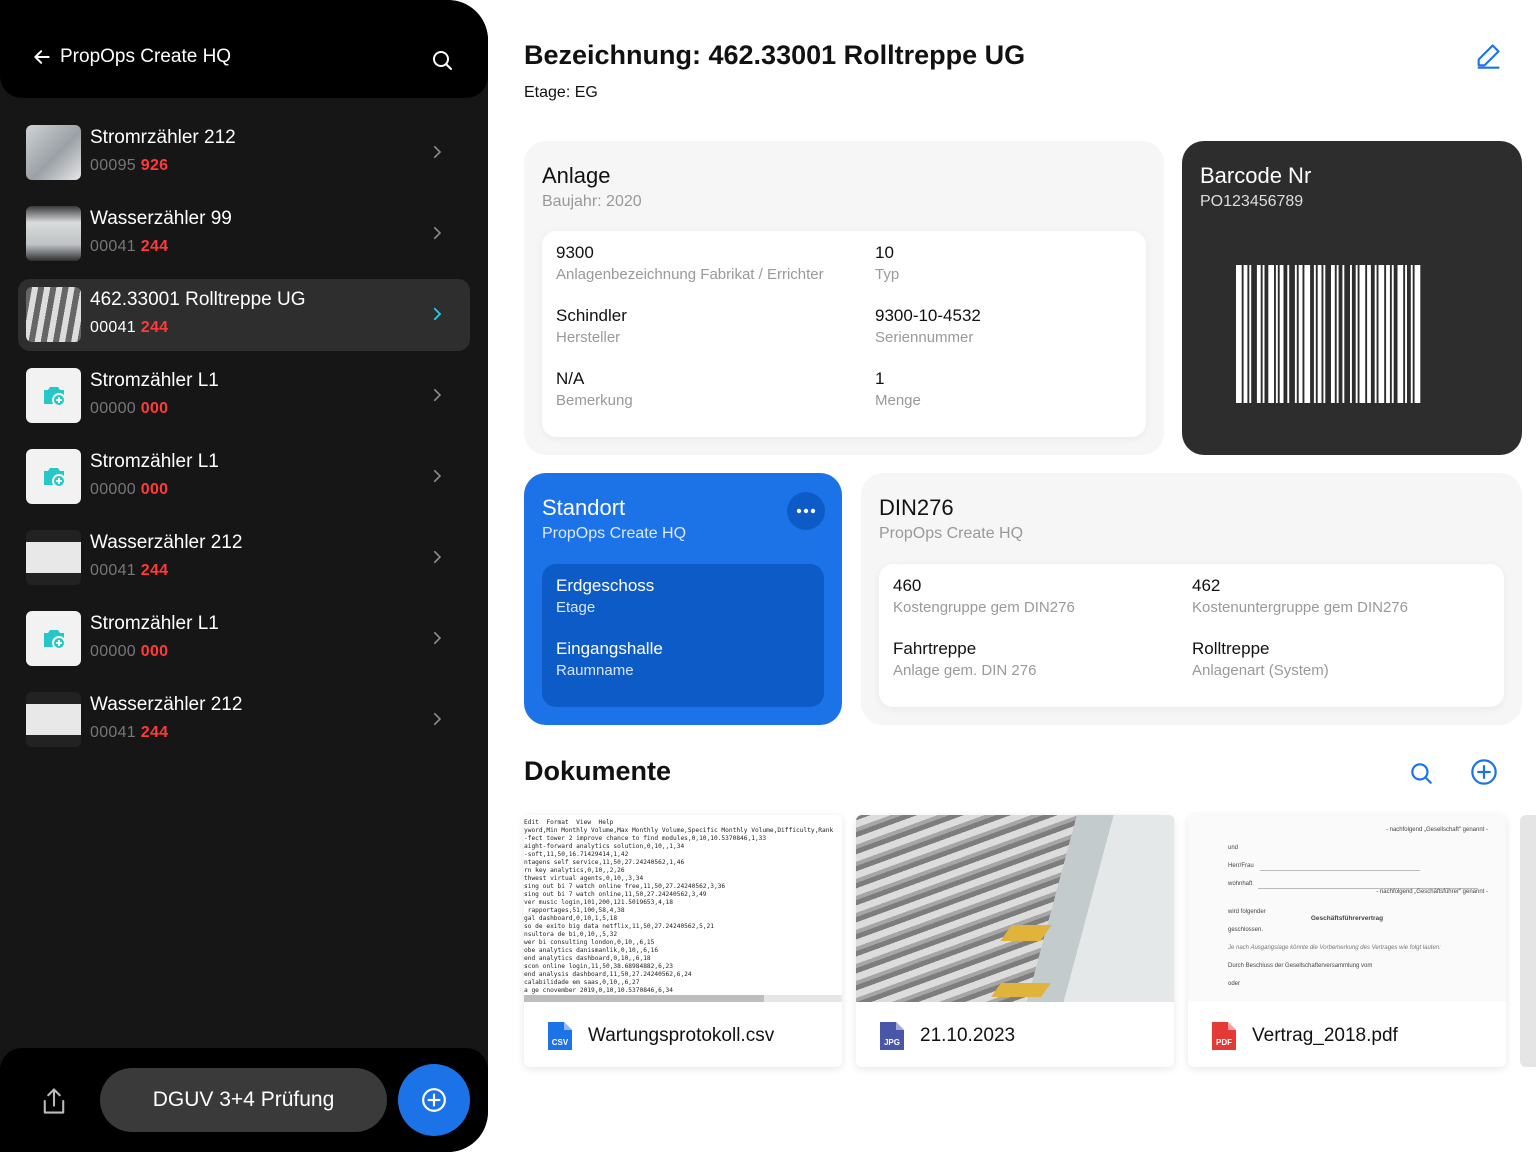 This screenshot has width=1536, height=1152. Describe the element at coordinates (605, 585) in the screenshot. I see `field-value: Erdgeschoss` at that location.